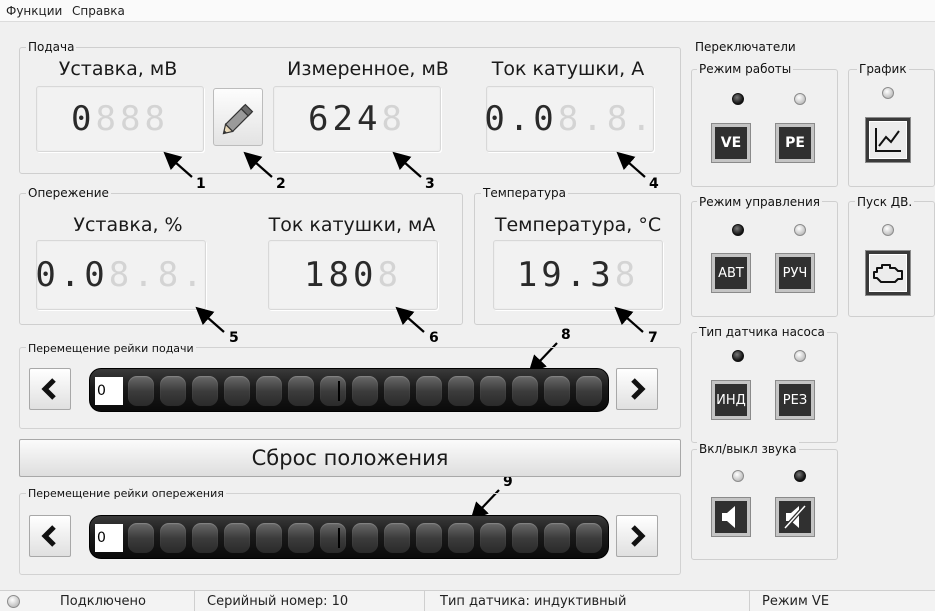  What do you see at coordinates (738, 356) in the screenshot?
I see `sensor-ind-led` at bounding box center [738, 356].